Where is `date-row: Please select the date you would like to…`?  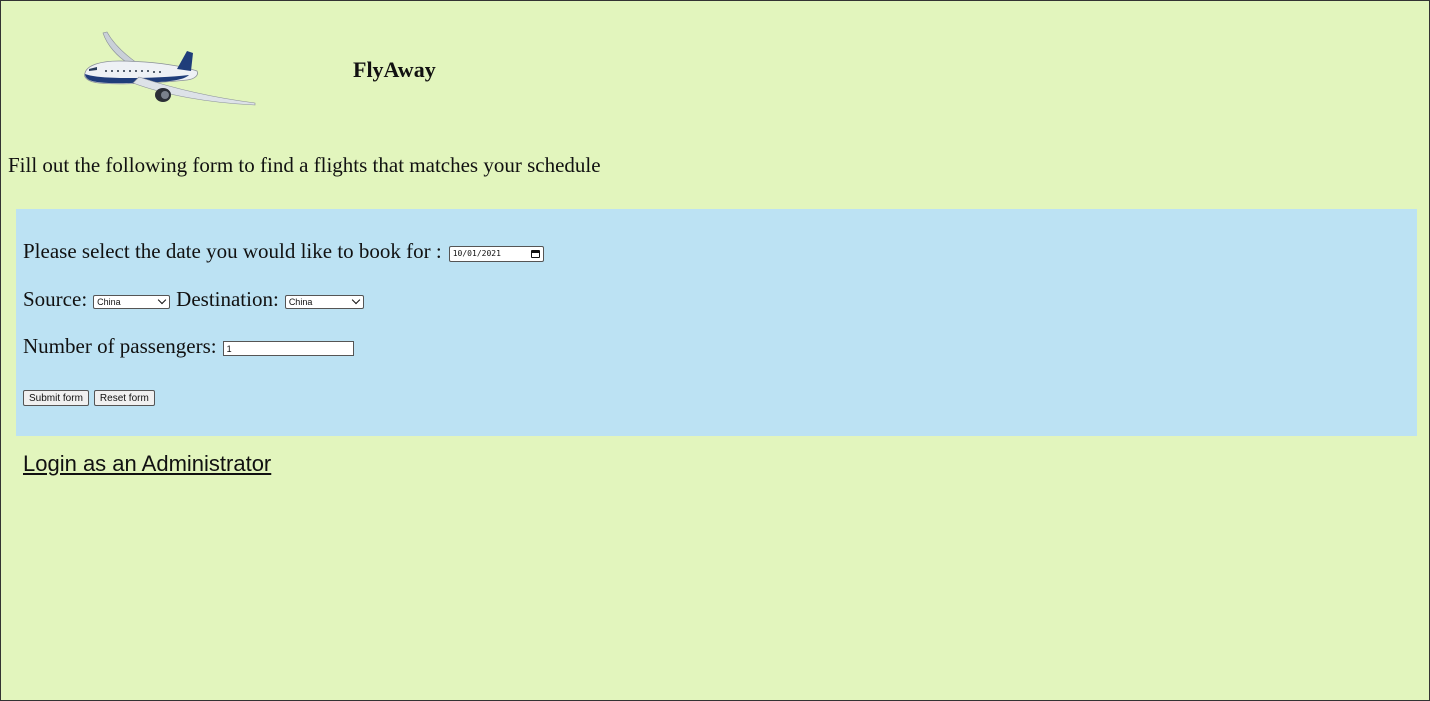
date-row: Please select the date you would like to… is located at coordinates (283, 251).